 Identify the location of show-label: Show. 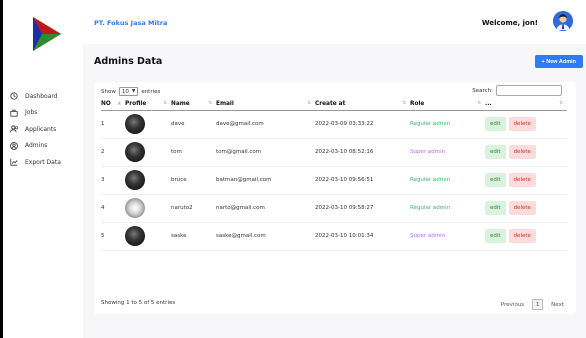
(108, 91).